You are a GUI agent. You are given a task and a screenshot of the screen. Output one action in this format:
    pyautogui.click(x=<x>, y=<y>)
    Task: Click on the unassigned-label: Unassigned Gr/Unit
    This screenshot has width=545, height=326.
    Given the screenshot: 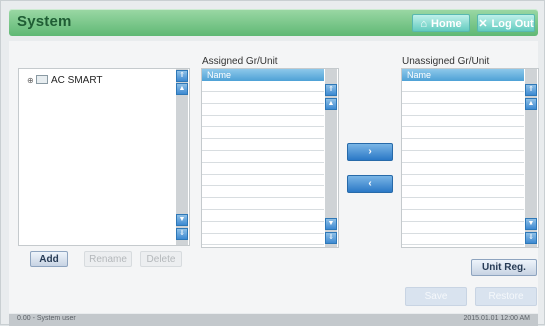 What is the action you would take?
    pyautogui.click(x=446, y=61)
    